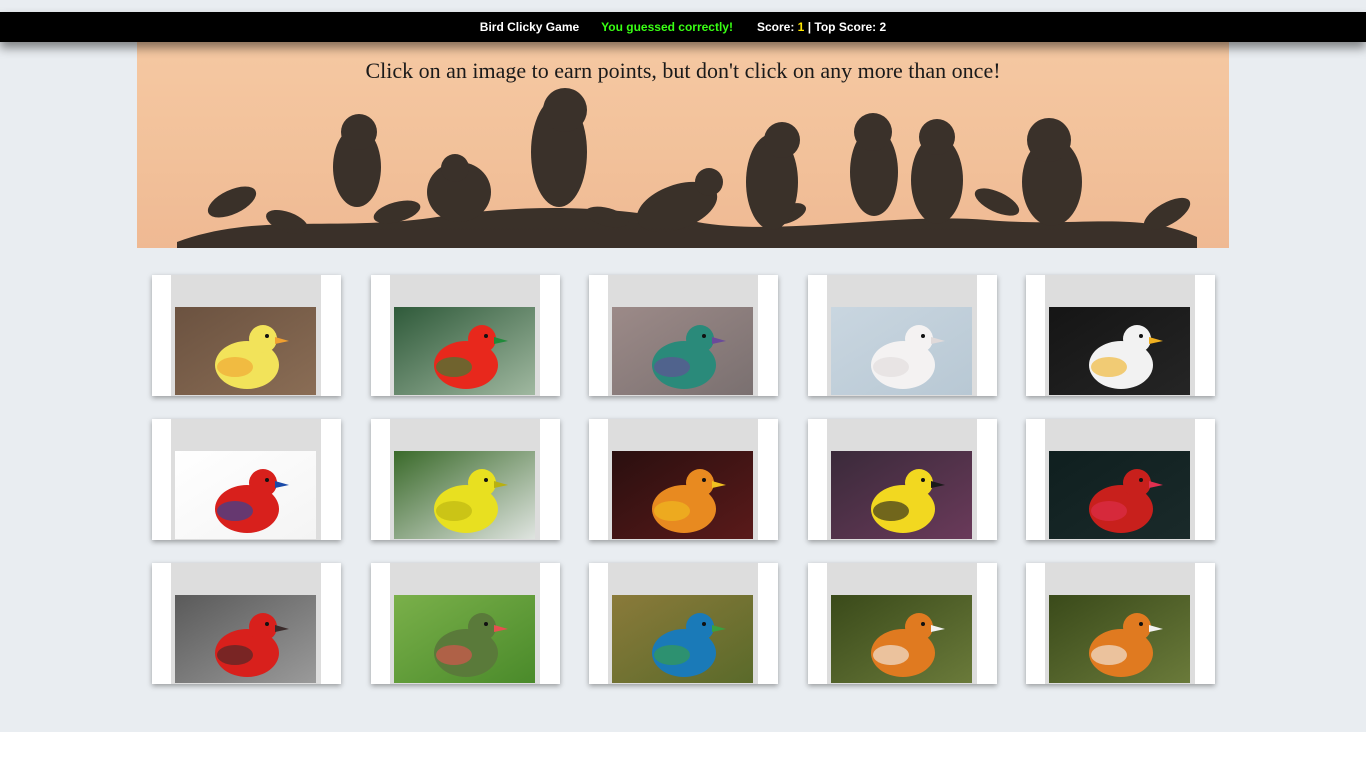 Image resolution: width=1366 pixels, height=768 pixels. I want to click on score-display: Score: 1 | Top Score: 2, so click(821, 27).